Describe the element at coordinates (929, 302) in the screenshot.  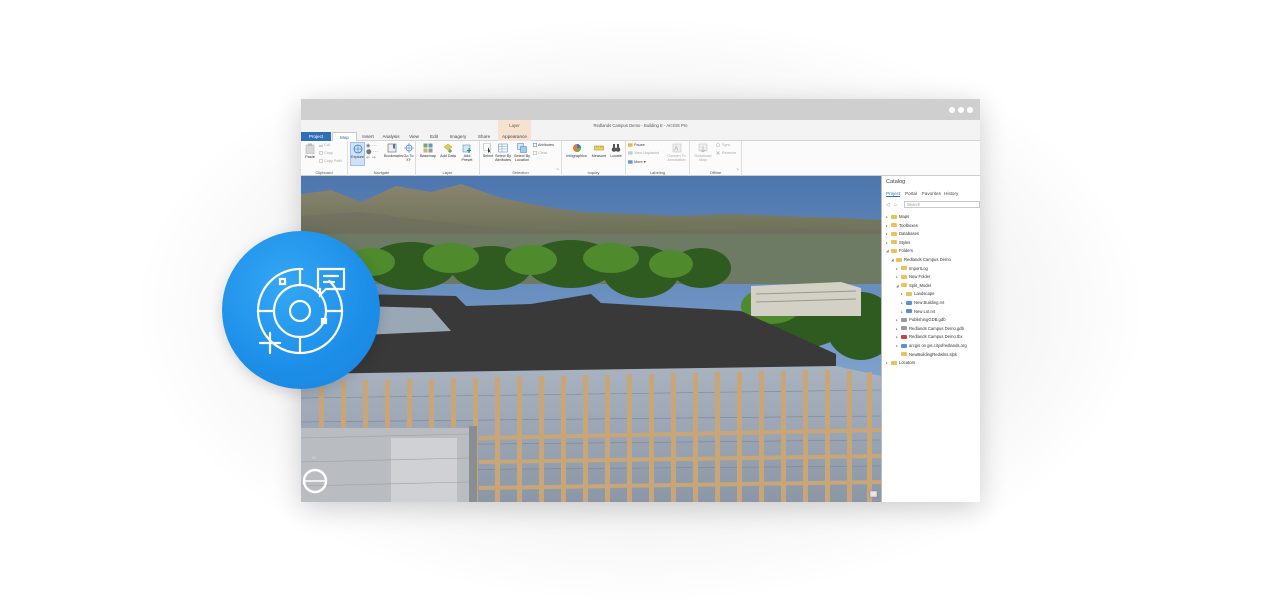
I see `catalog-item-label: New Building.rvt` at that location.